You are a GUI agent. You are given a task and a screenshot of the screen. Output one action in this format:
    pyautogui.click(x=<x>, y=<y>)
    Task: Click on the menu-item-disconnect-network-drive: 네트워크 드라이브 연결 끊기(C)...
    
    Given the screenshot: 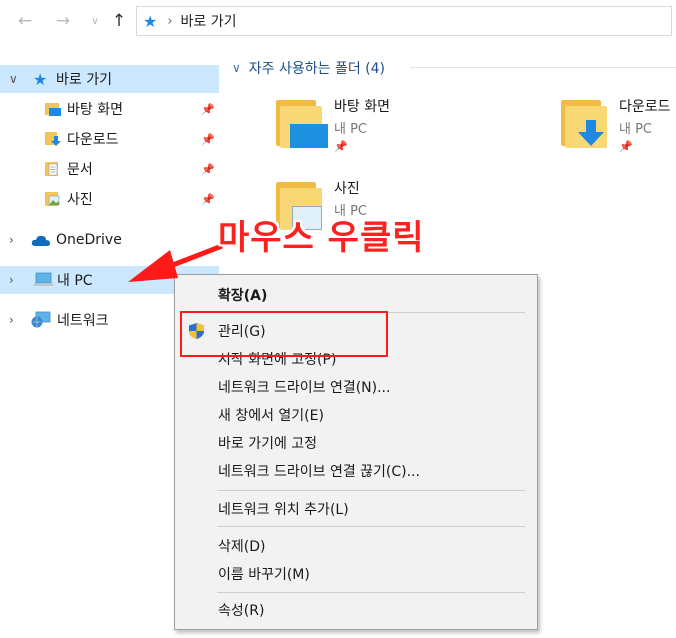 What is the action you would take?
    pyautogui.click(x=356, y=471)
    